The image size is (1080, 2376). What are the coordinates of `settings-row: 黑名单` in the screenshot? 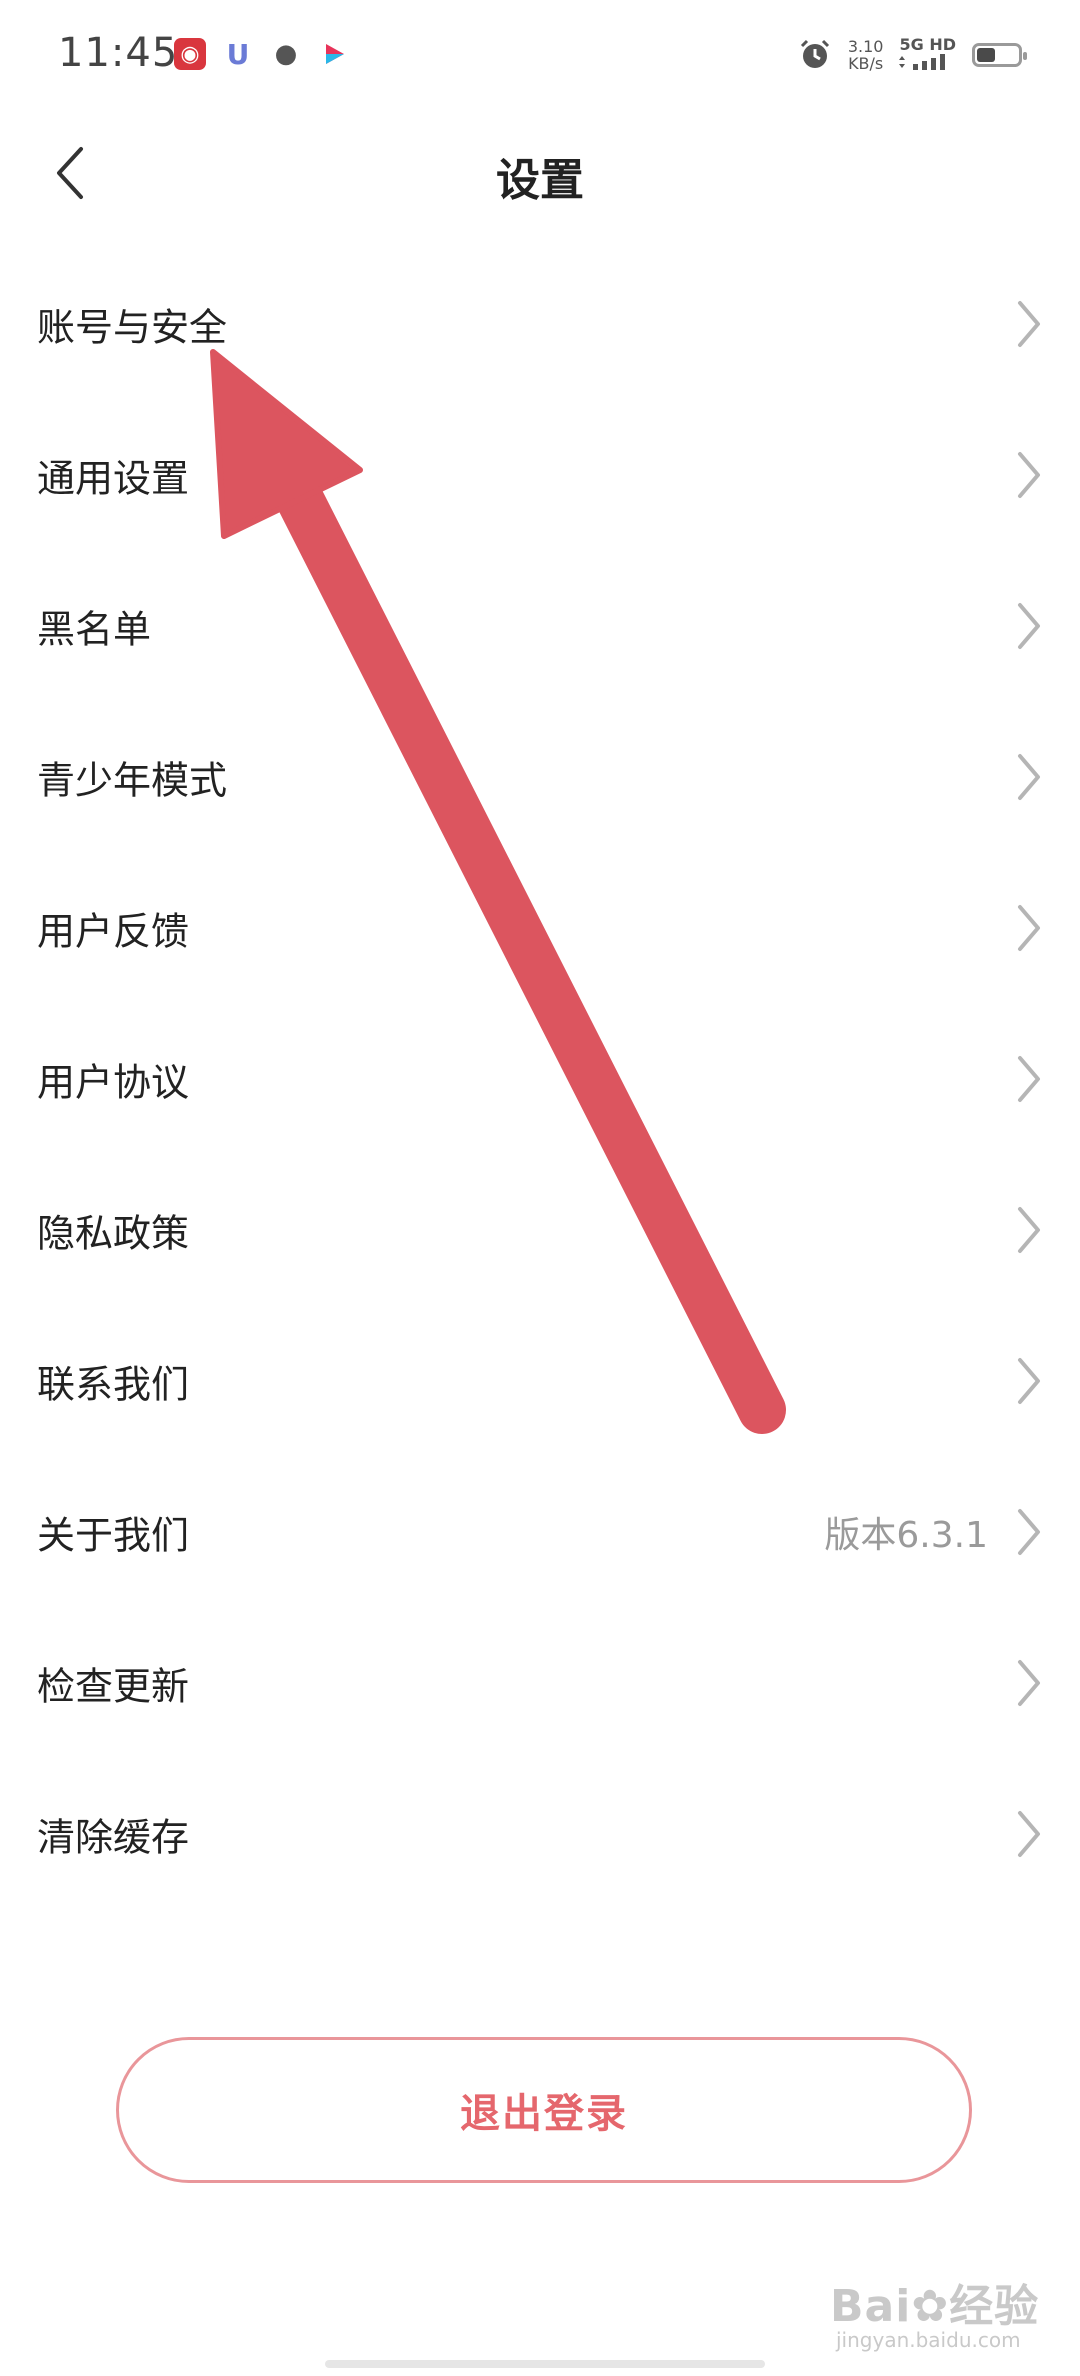 It's located at (540, 625).